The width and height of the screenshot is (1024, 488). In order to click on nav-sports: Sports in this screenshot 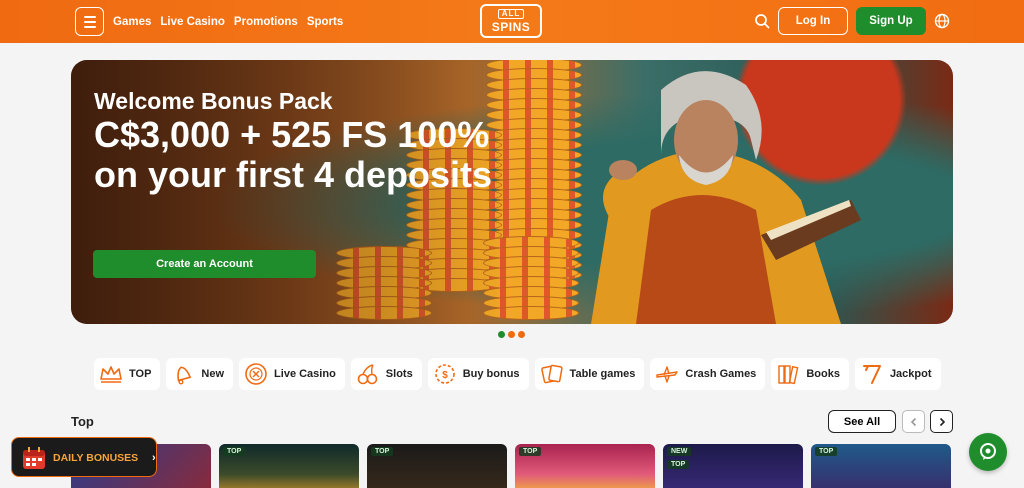, I will do `click(325, 22)`.